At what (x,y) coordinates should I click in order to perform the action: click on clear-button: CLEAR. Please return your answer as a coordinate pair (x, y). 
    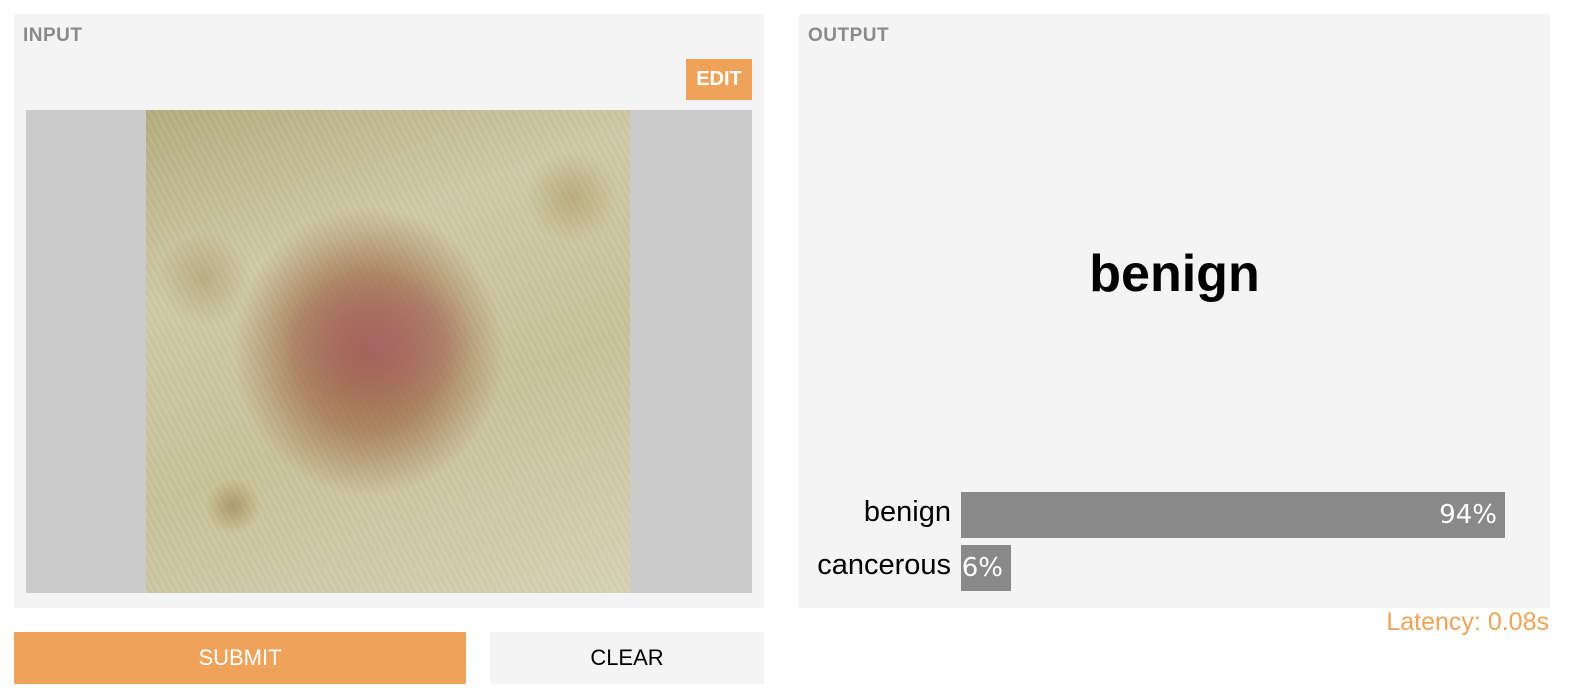
    Looking at the image, I should click on (627, 658).